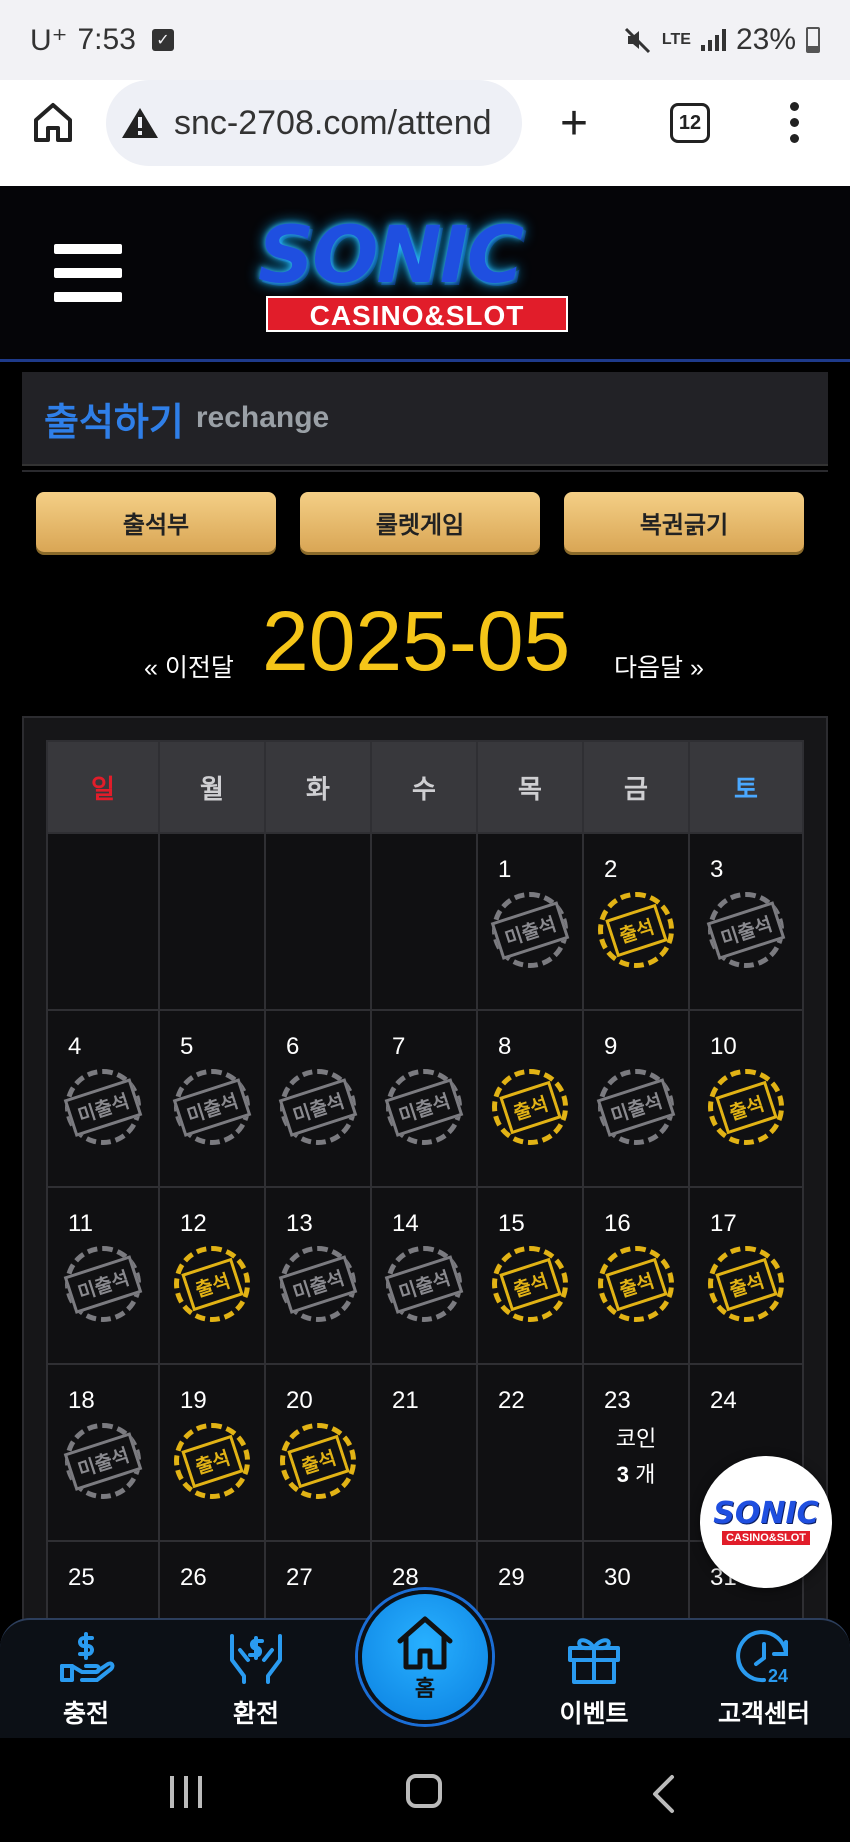 Image resolution: width=850 pixels, height=1842 pixels. What do you see at coordinates (425, 419) in the screenshot?
I see `page-title-bar: 출석하기 rechange` at bounding box center [425, 419].